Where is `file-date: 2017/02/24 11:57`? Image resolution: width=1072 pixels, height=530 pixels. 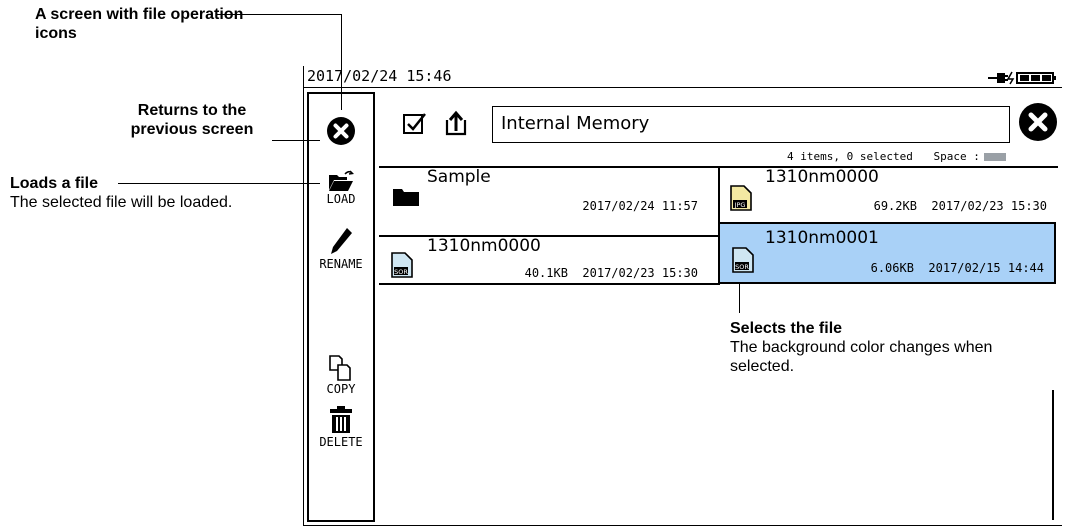
file-date: 2017/02/24 11:57 is located at coordinates (640, 206).